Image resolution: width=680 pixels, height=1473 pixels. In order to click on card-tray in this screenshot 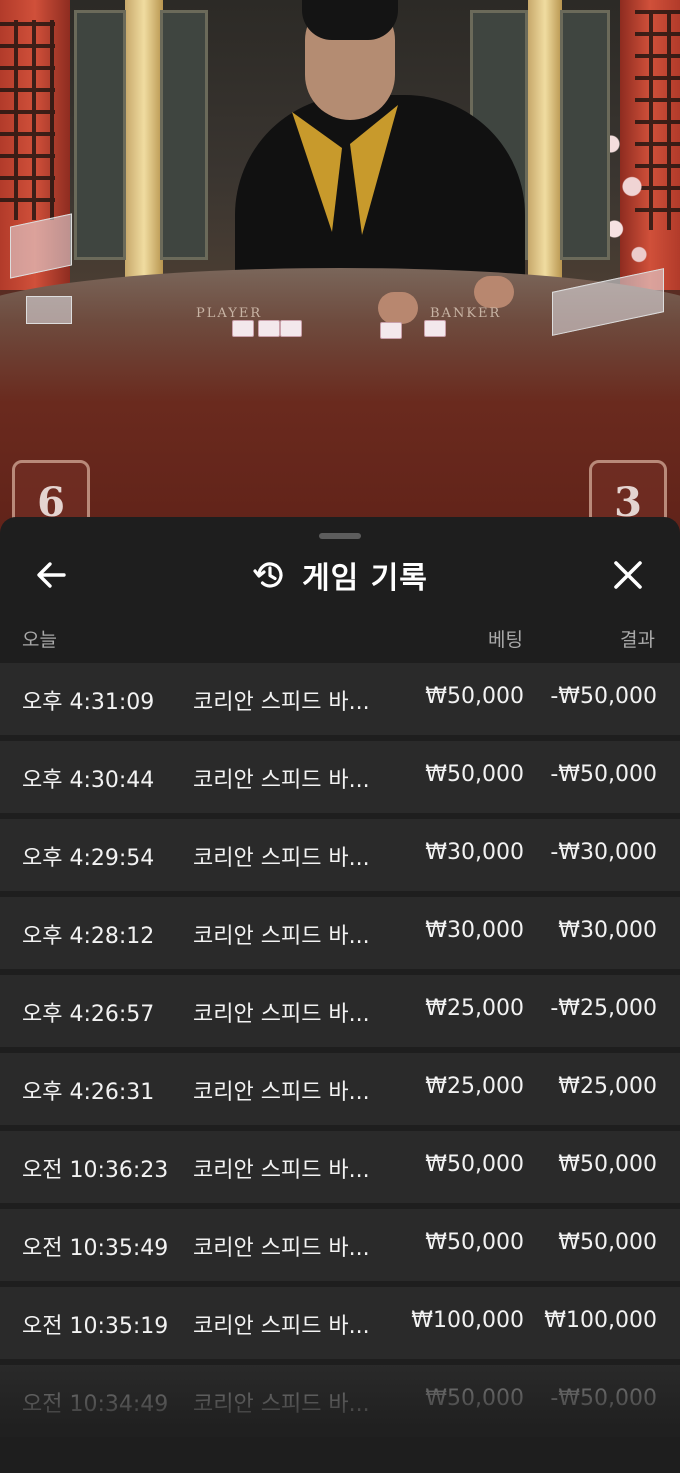, I will do `click(49, 310)`.